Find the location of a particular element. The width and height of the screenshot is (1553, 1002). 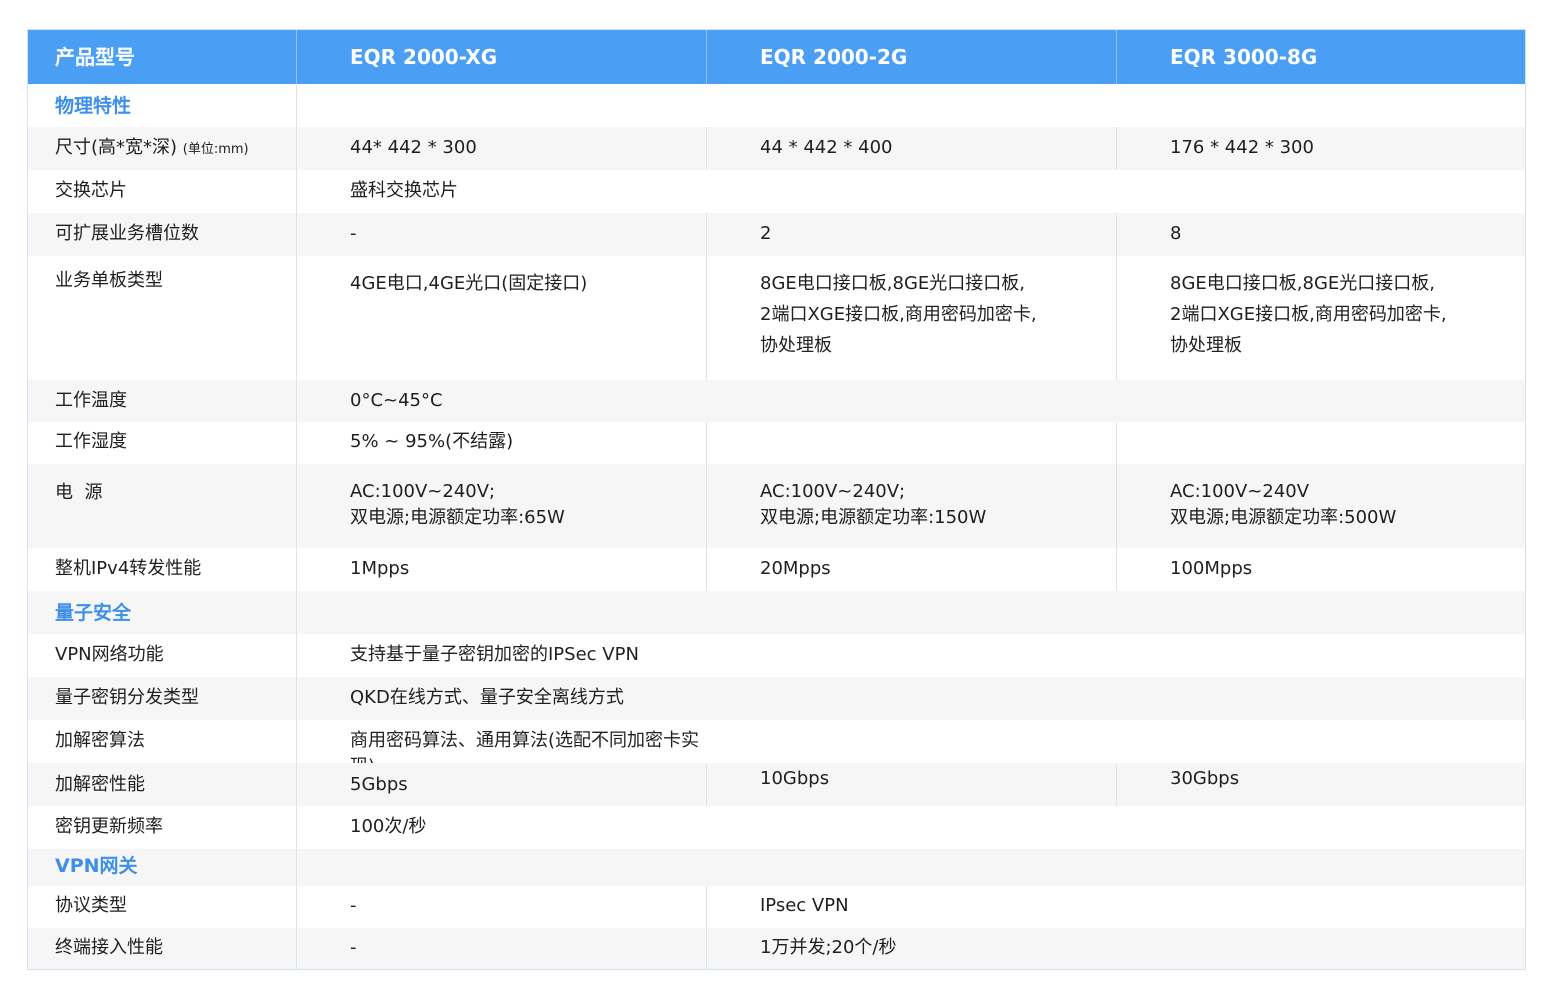

table-header: 产品型号 EQR 2000-XG EQR 2000-2G EQR 3000-8G is located at coordinates (776, 57).